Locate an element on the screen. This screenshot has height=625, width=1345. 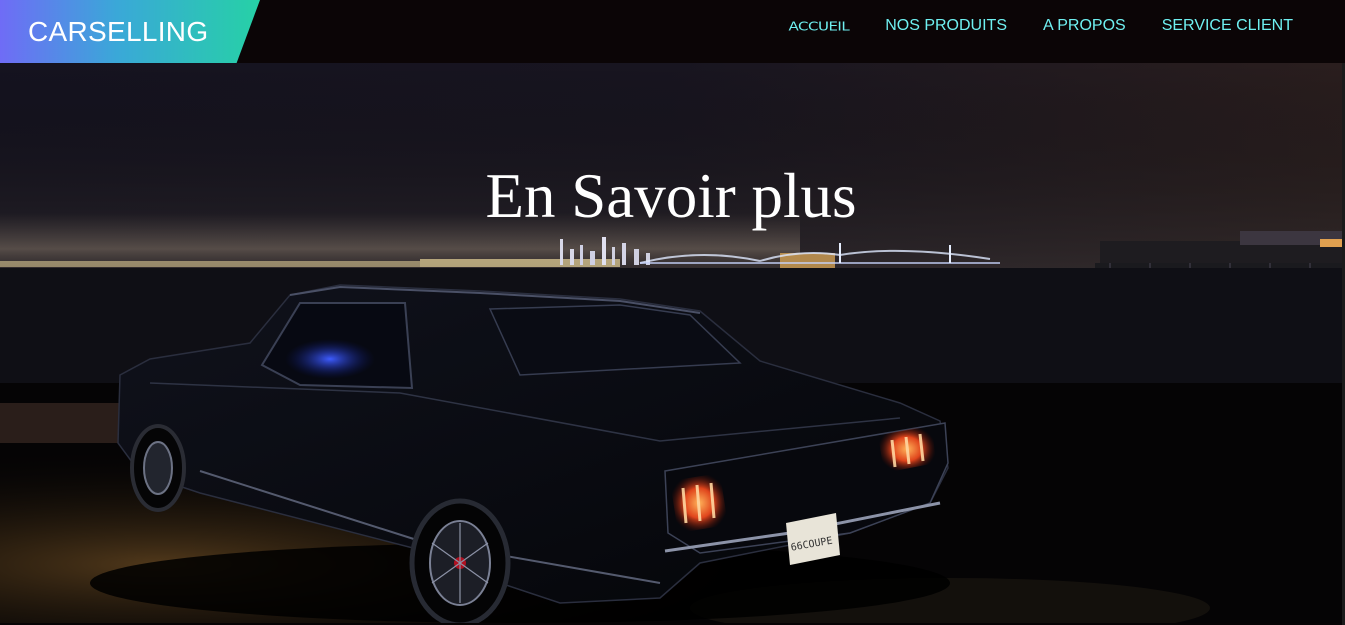
hero-title: En Savoir plus is located at coordinates (671, 196).